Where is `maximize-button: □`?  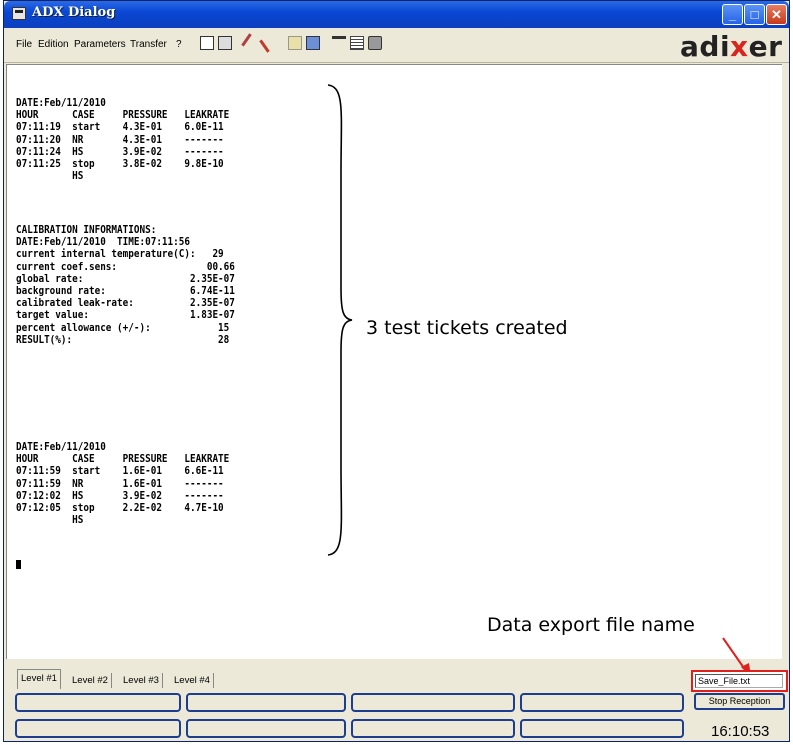
maximize-button: □ is located at coordinates (754, 14).